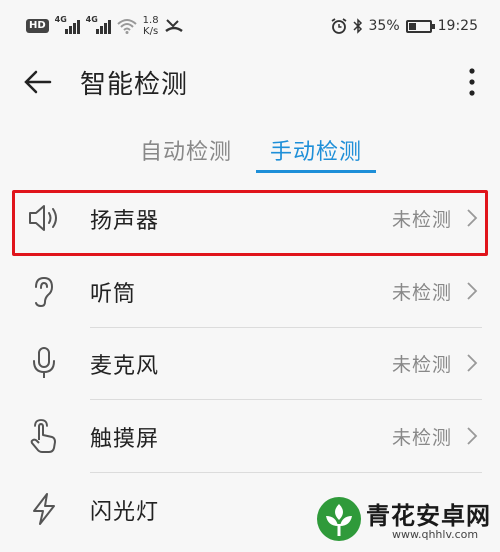  Describe the element at coordinates (150, 26) in the screenshot. I see `network-speed: 1.8 K/s` at that location.